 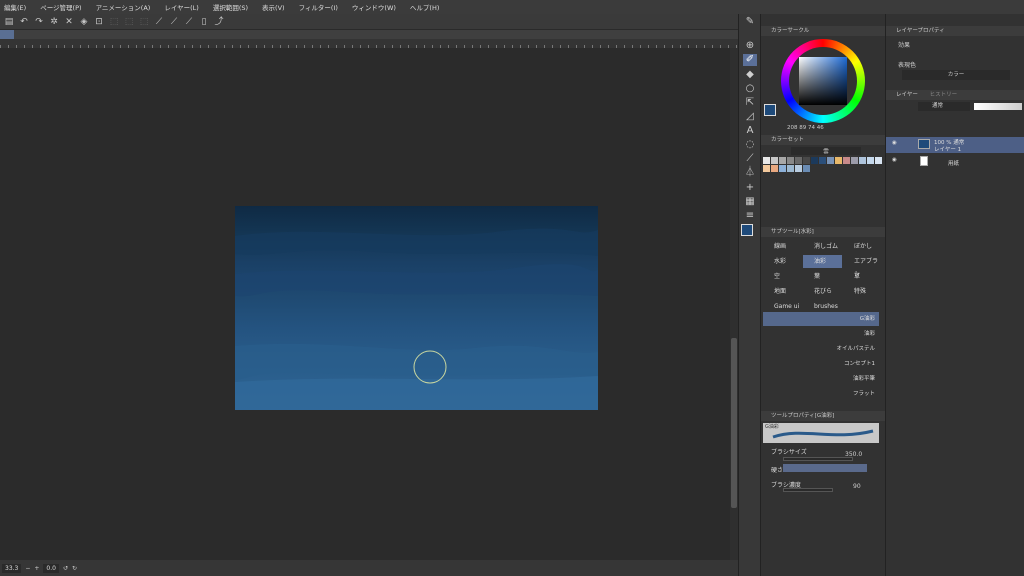 I want to click on clear-icon: ✕, so click(x=69, y=22).